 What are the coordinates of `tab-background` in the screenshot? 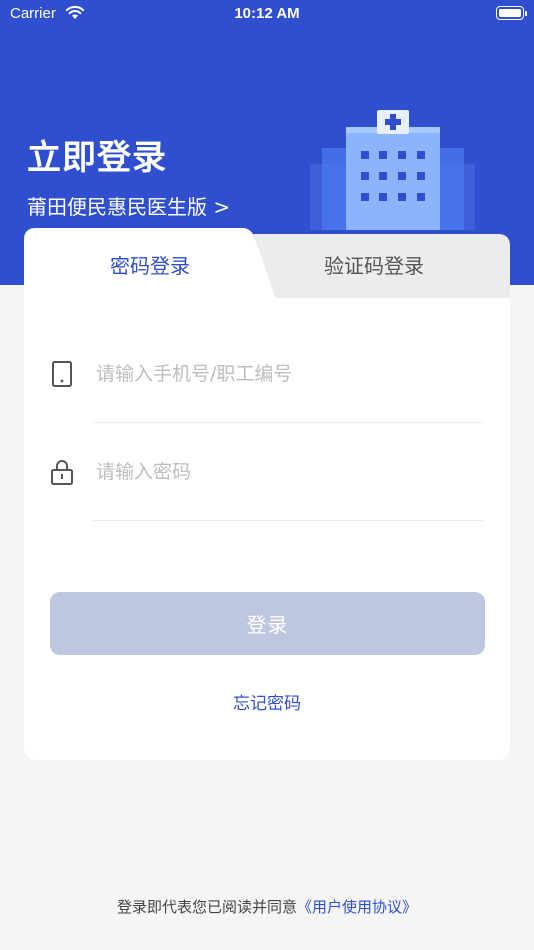 It's located at (267, 264).